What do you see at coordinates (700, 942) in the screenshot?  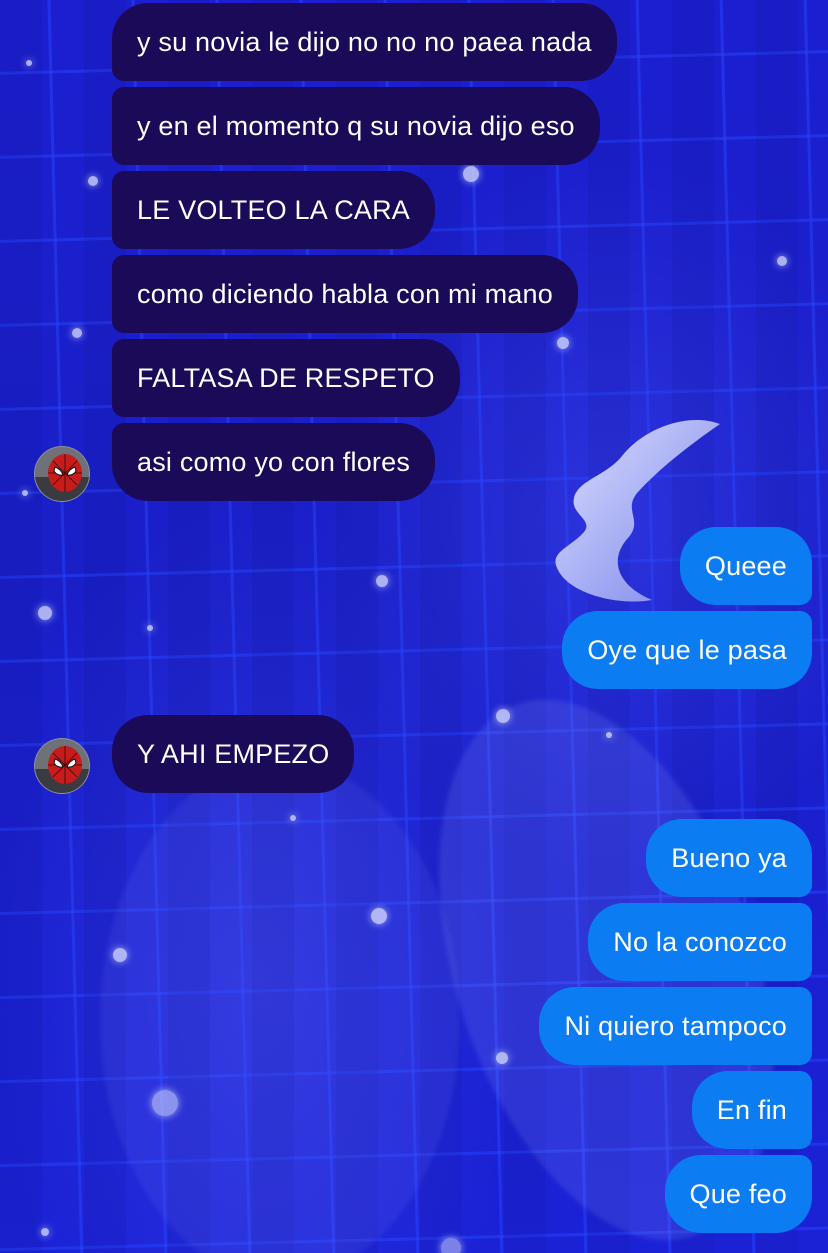 I see `outgoing-message: No la conozco` at bounding box center [700, 942].